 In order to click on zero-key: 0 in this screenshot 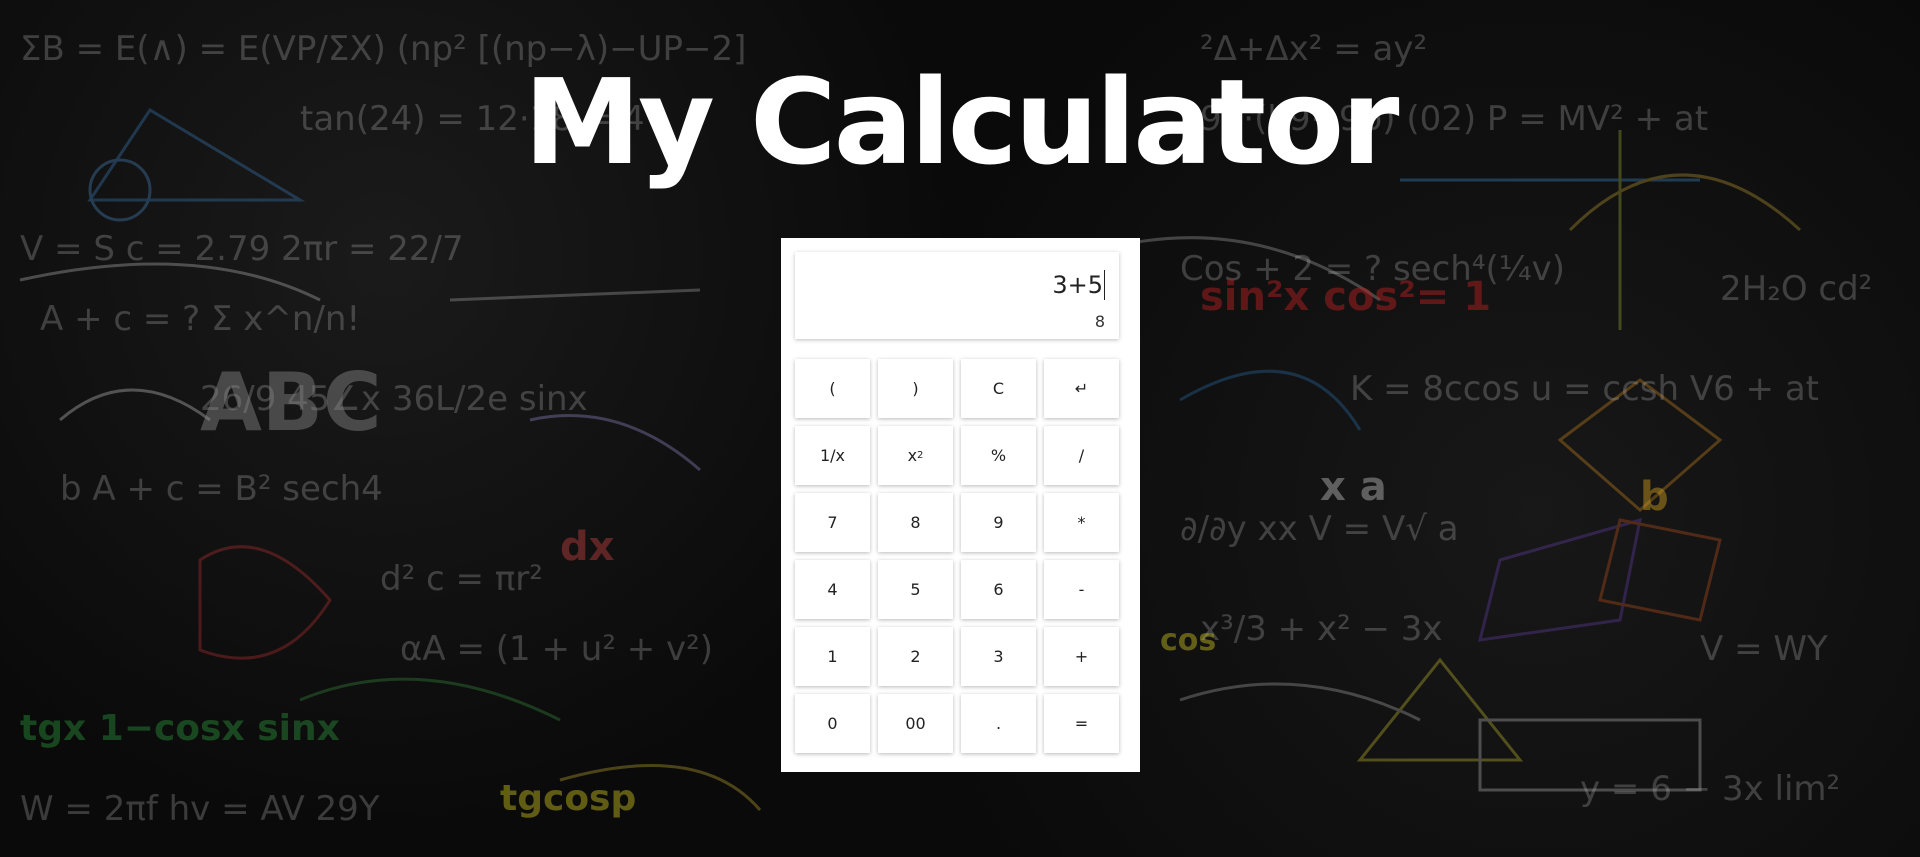, I will do `click(832, 723)`.